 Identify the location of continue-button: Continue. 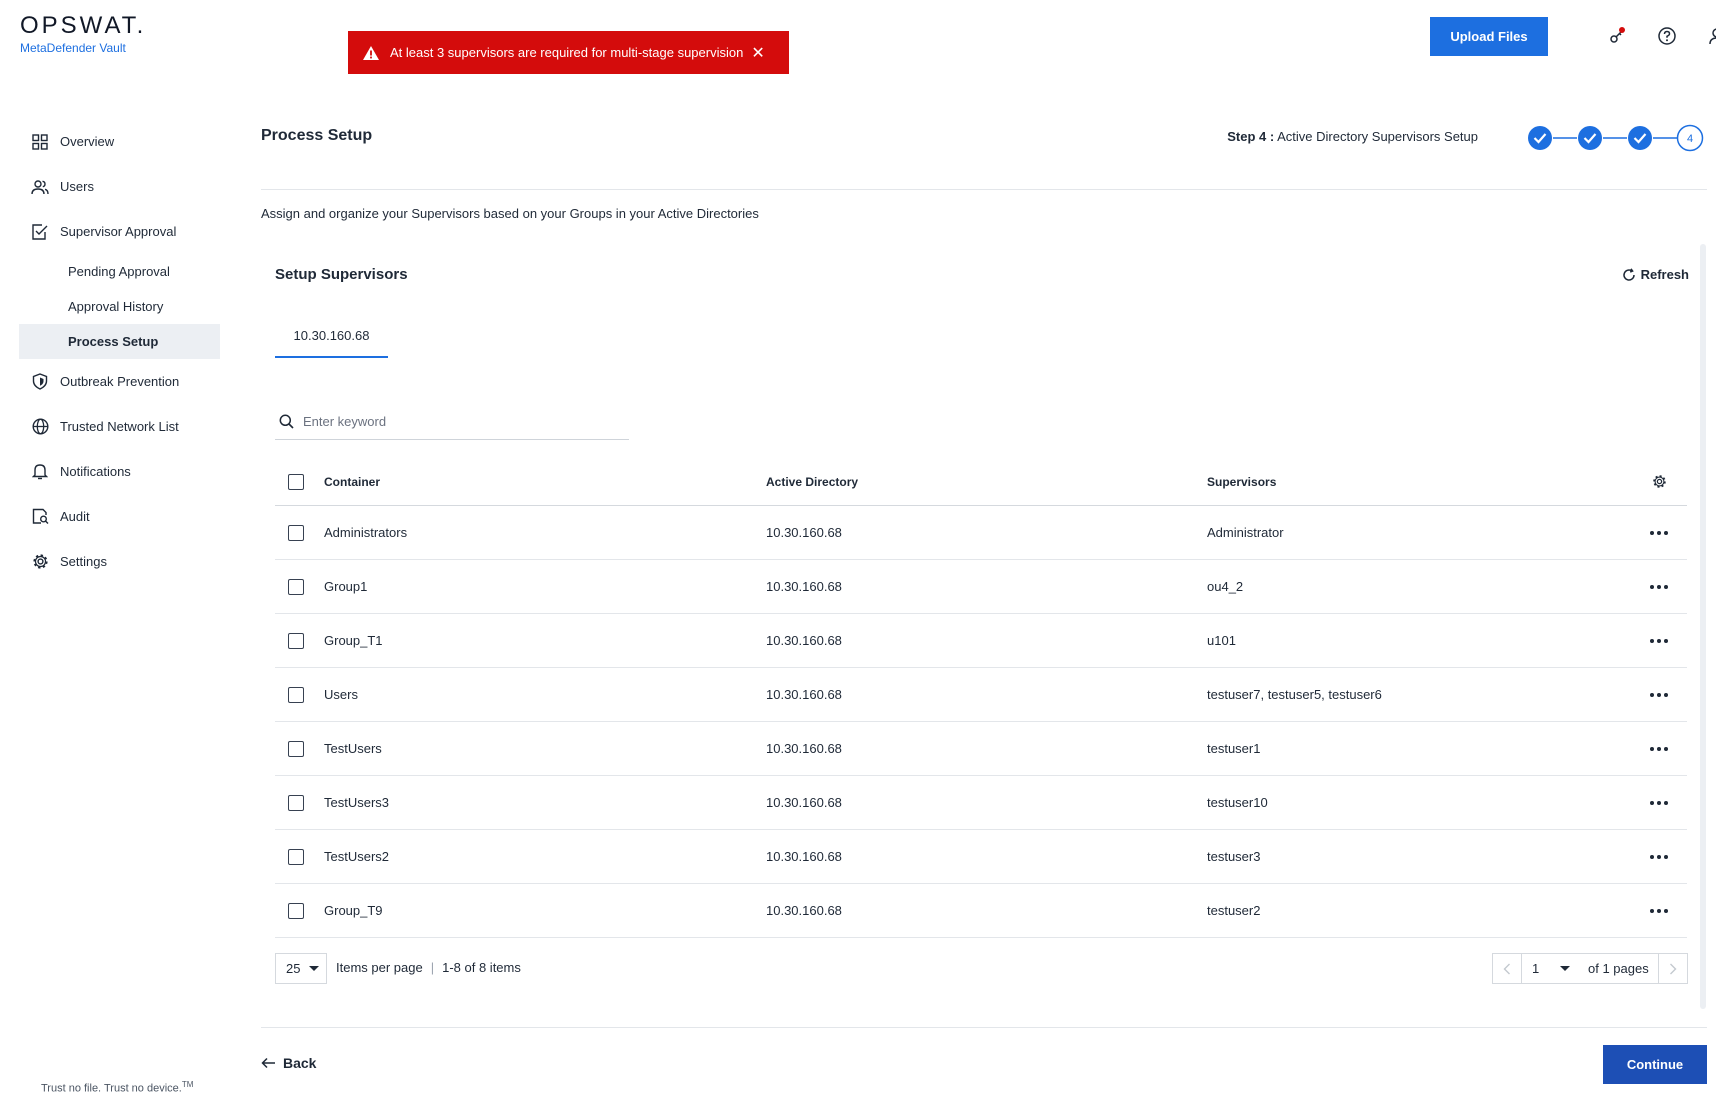
(1655, 1064).